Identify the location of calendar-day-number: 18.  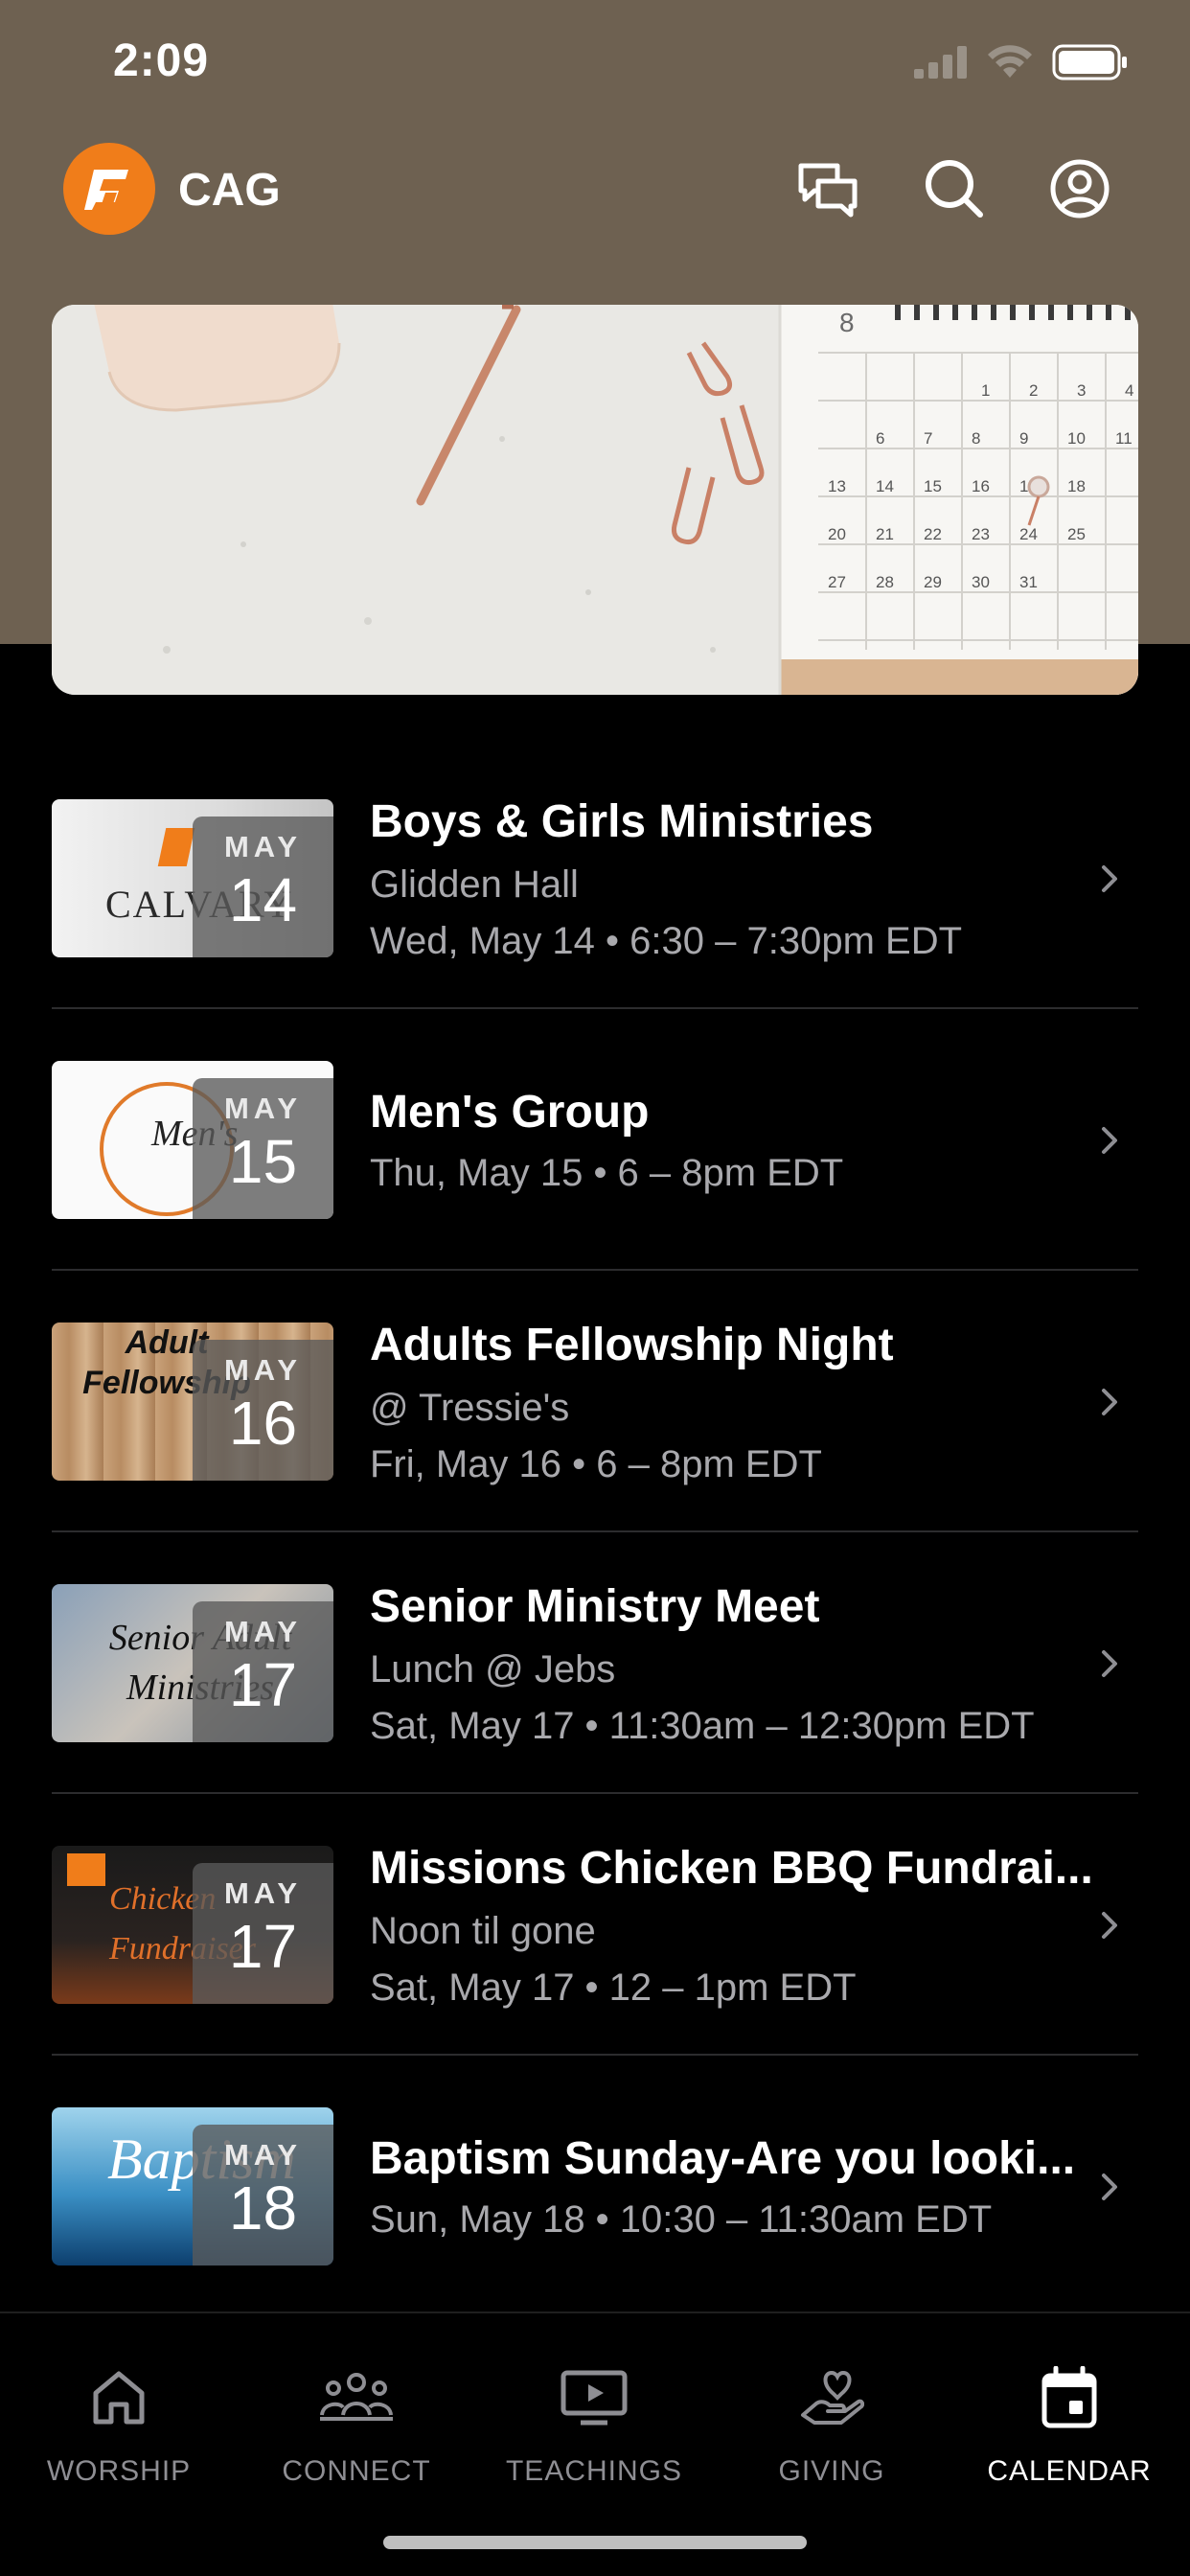
(1076, 486).